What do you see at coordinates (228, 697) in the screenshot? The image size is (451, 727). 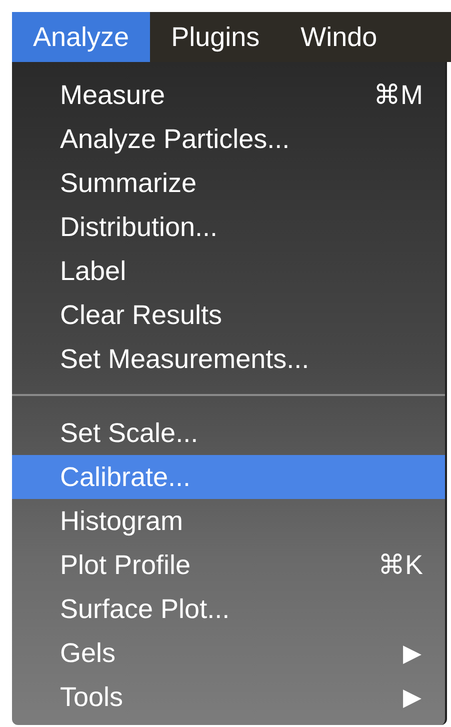 I see `menu-item: Tools ▶` at bounding box center [228, 697].